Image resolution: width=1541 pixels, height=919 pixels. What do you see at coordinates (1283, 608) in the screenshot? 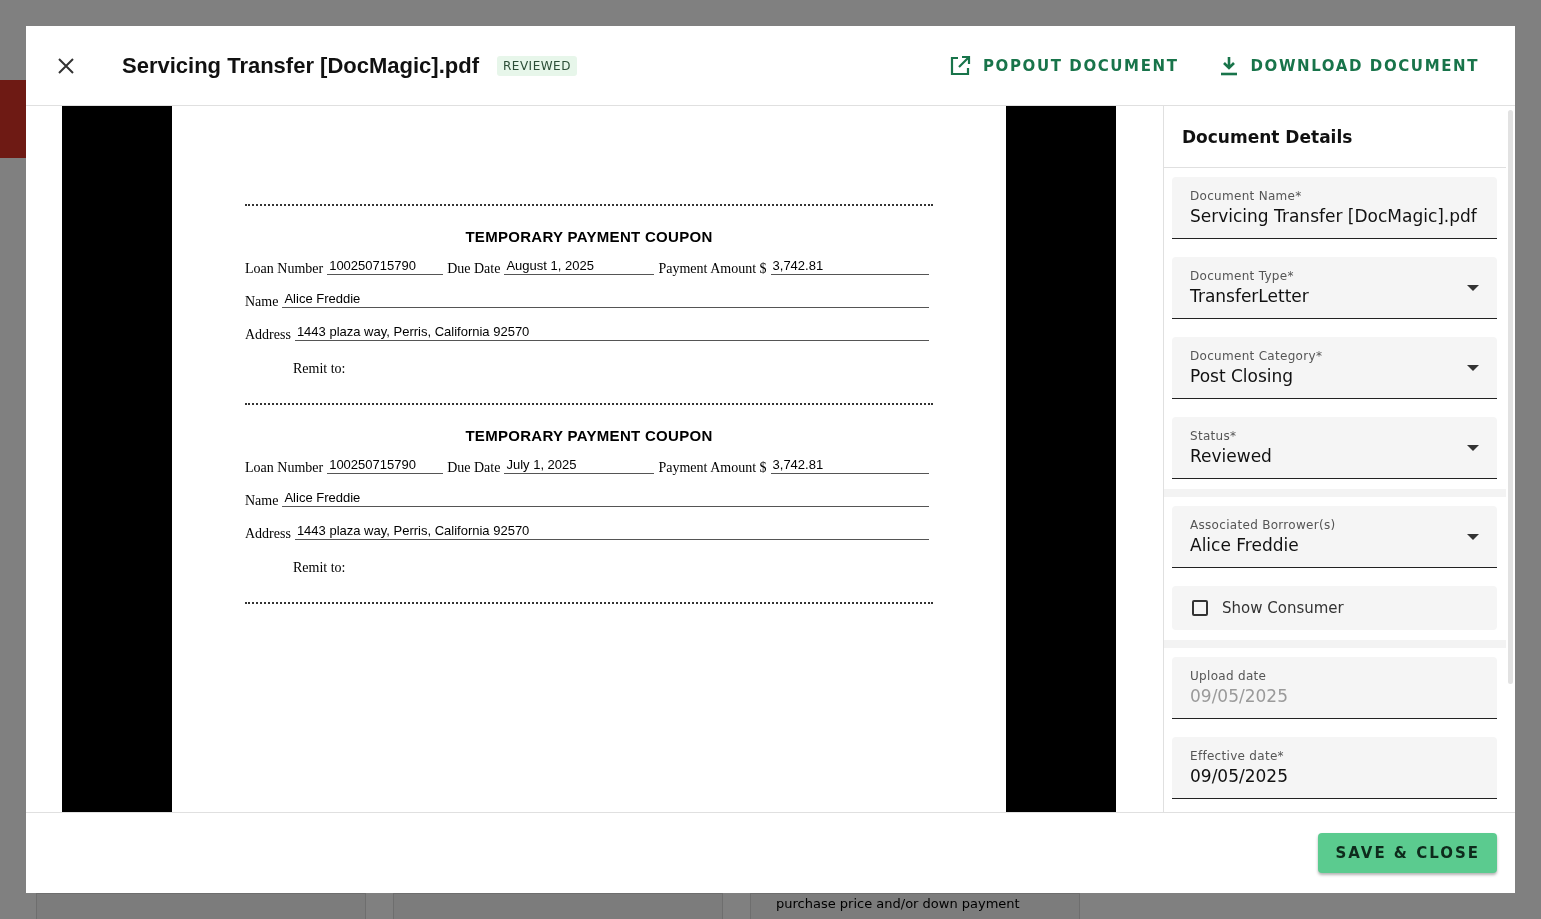
I see `checkbox-label: Show Consumer` at bounding box center [1283, 608].